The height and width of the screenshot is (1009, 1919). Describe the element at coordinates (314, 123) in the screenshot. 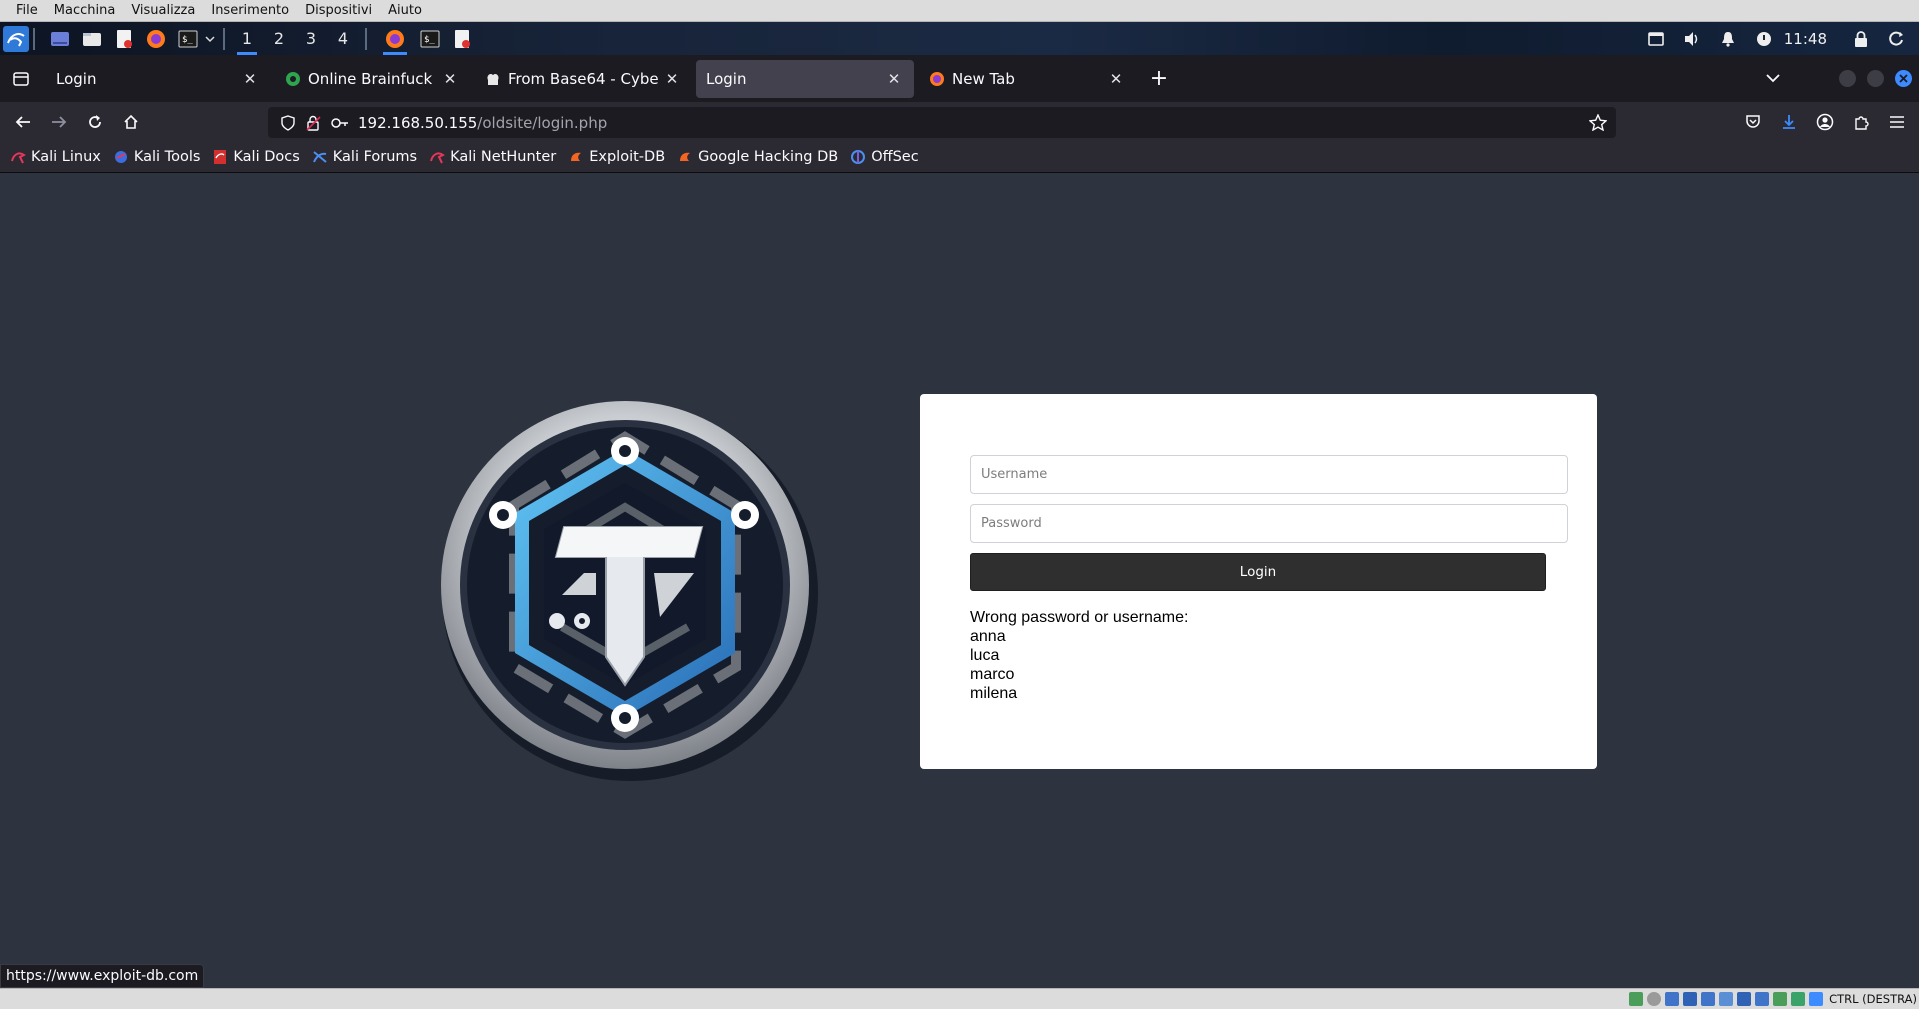

I see `insecure-lock-icon` at that location.